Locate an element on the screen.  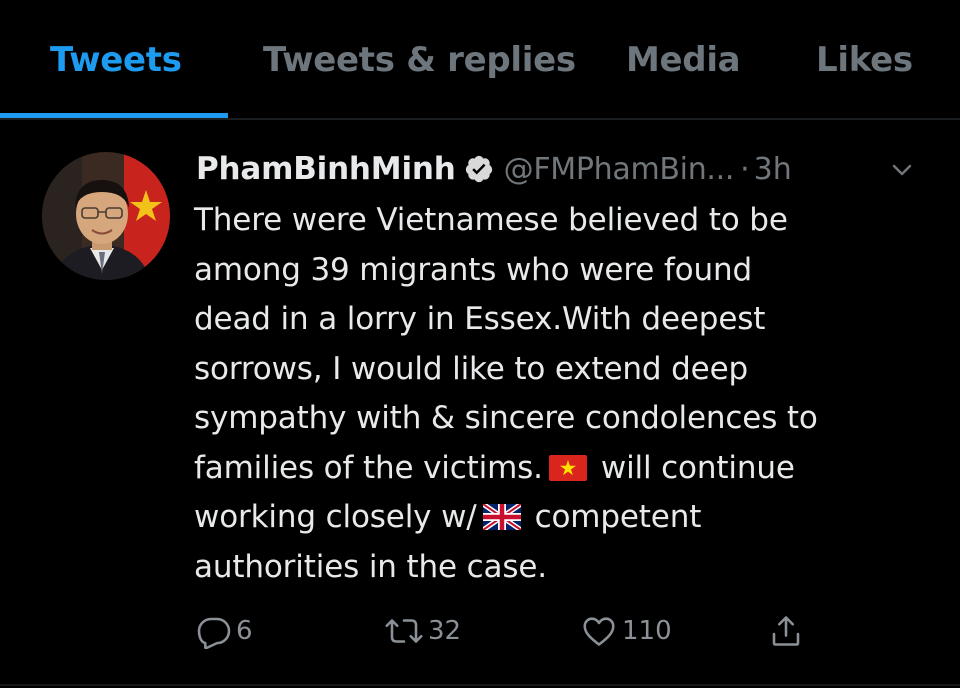
tabs-divider is located at coordinates (480, 119).